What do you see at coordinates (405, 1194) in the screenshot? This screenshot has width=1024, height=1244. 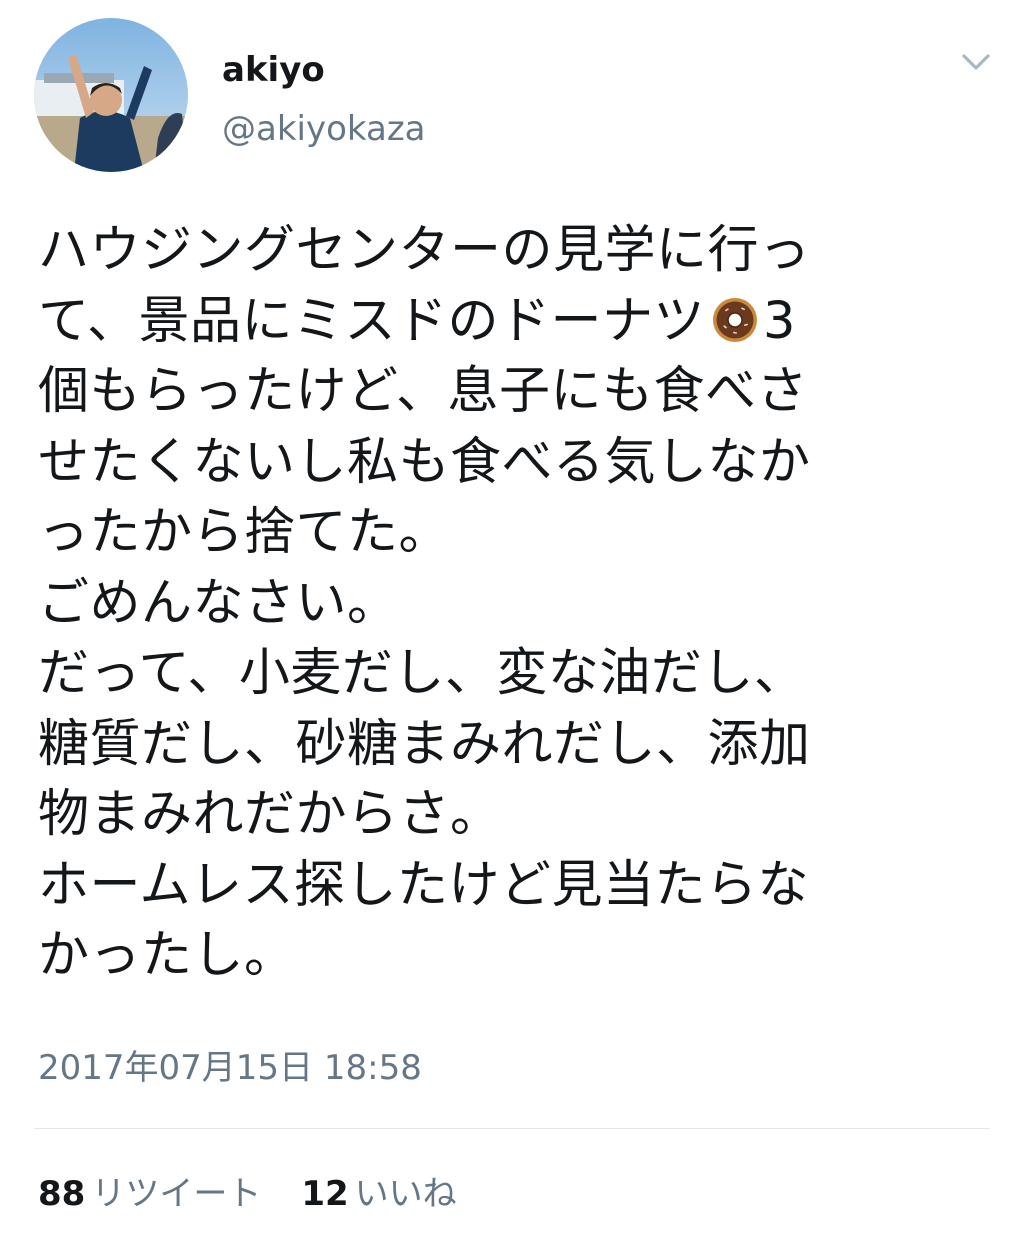 I see `like-label: いいね` at bounding box center [405, 1194].